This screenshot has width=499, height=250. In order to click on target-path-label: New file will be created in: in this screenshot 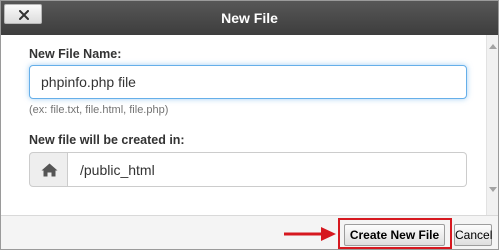, I will do `click(107, 140)`.